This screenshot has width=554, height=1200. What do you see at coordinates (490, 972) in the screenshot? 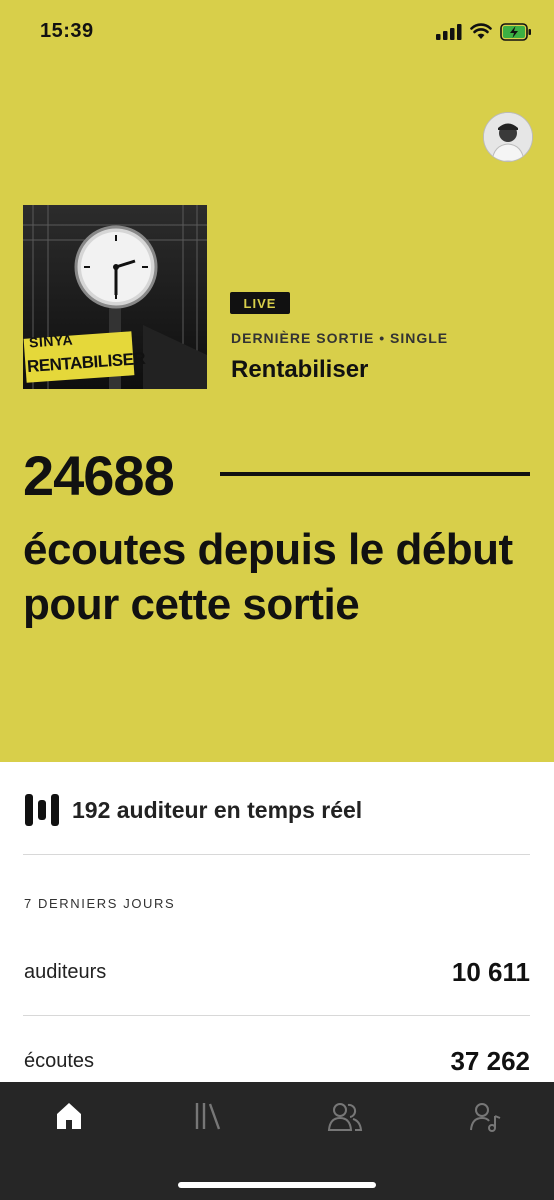
I see `stat-value: 10 611` at bounding box center [490, 972].